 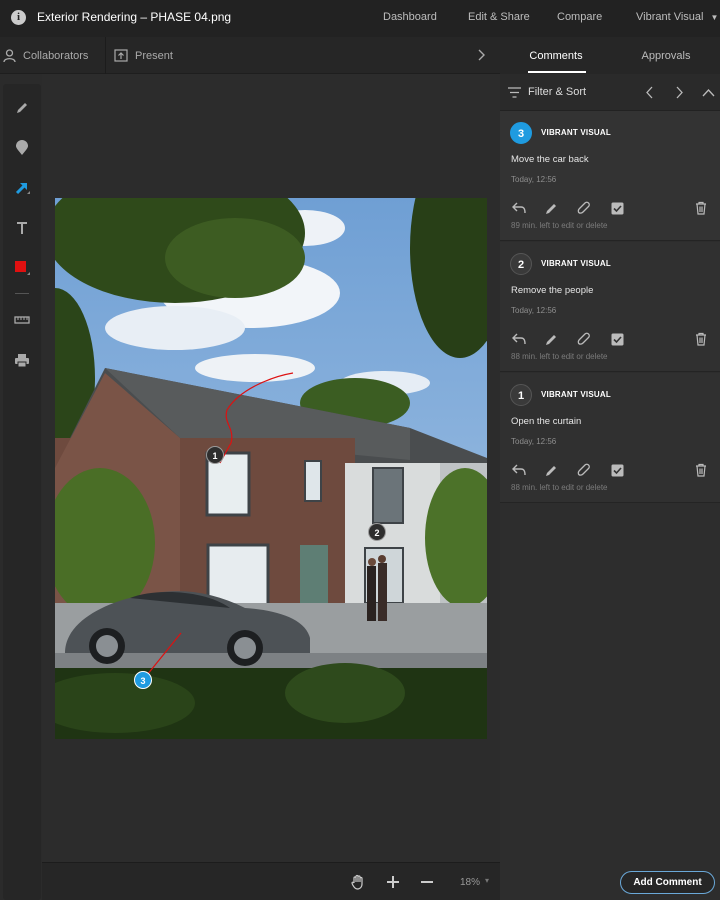 I want to click on hand-icon, so click(x=357, y=882).